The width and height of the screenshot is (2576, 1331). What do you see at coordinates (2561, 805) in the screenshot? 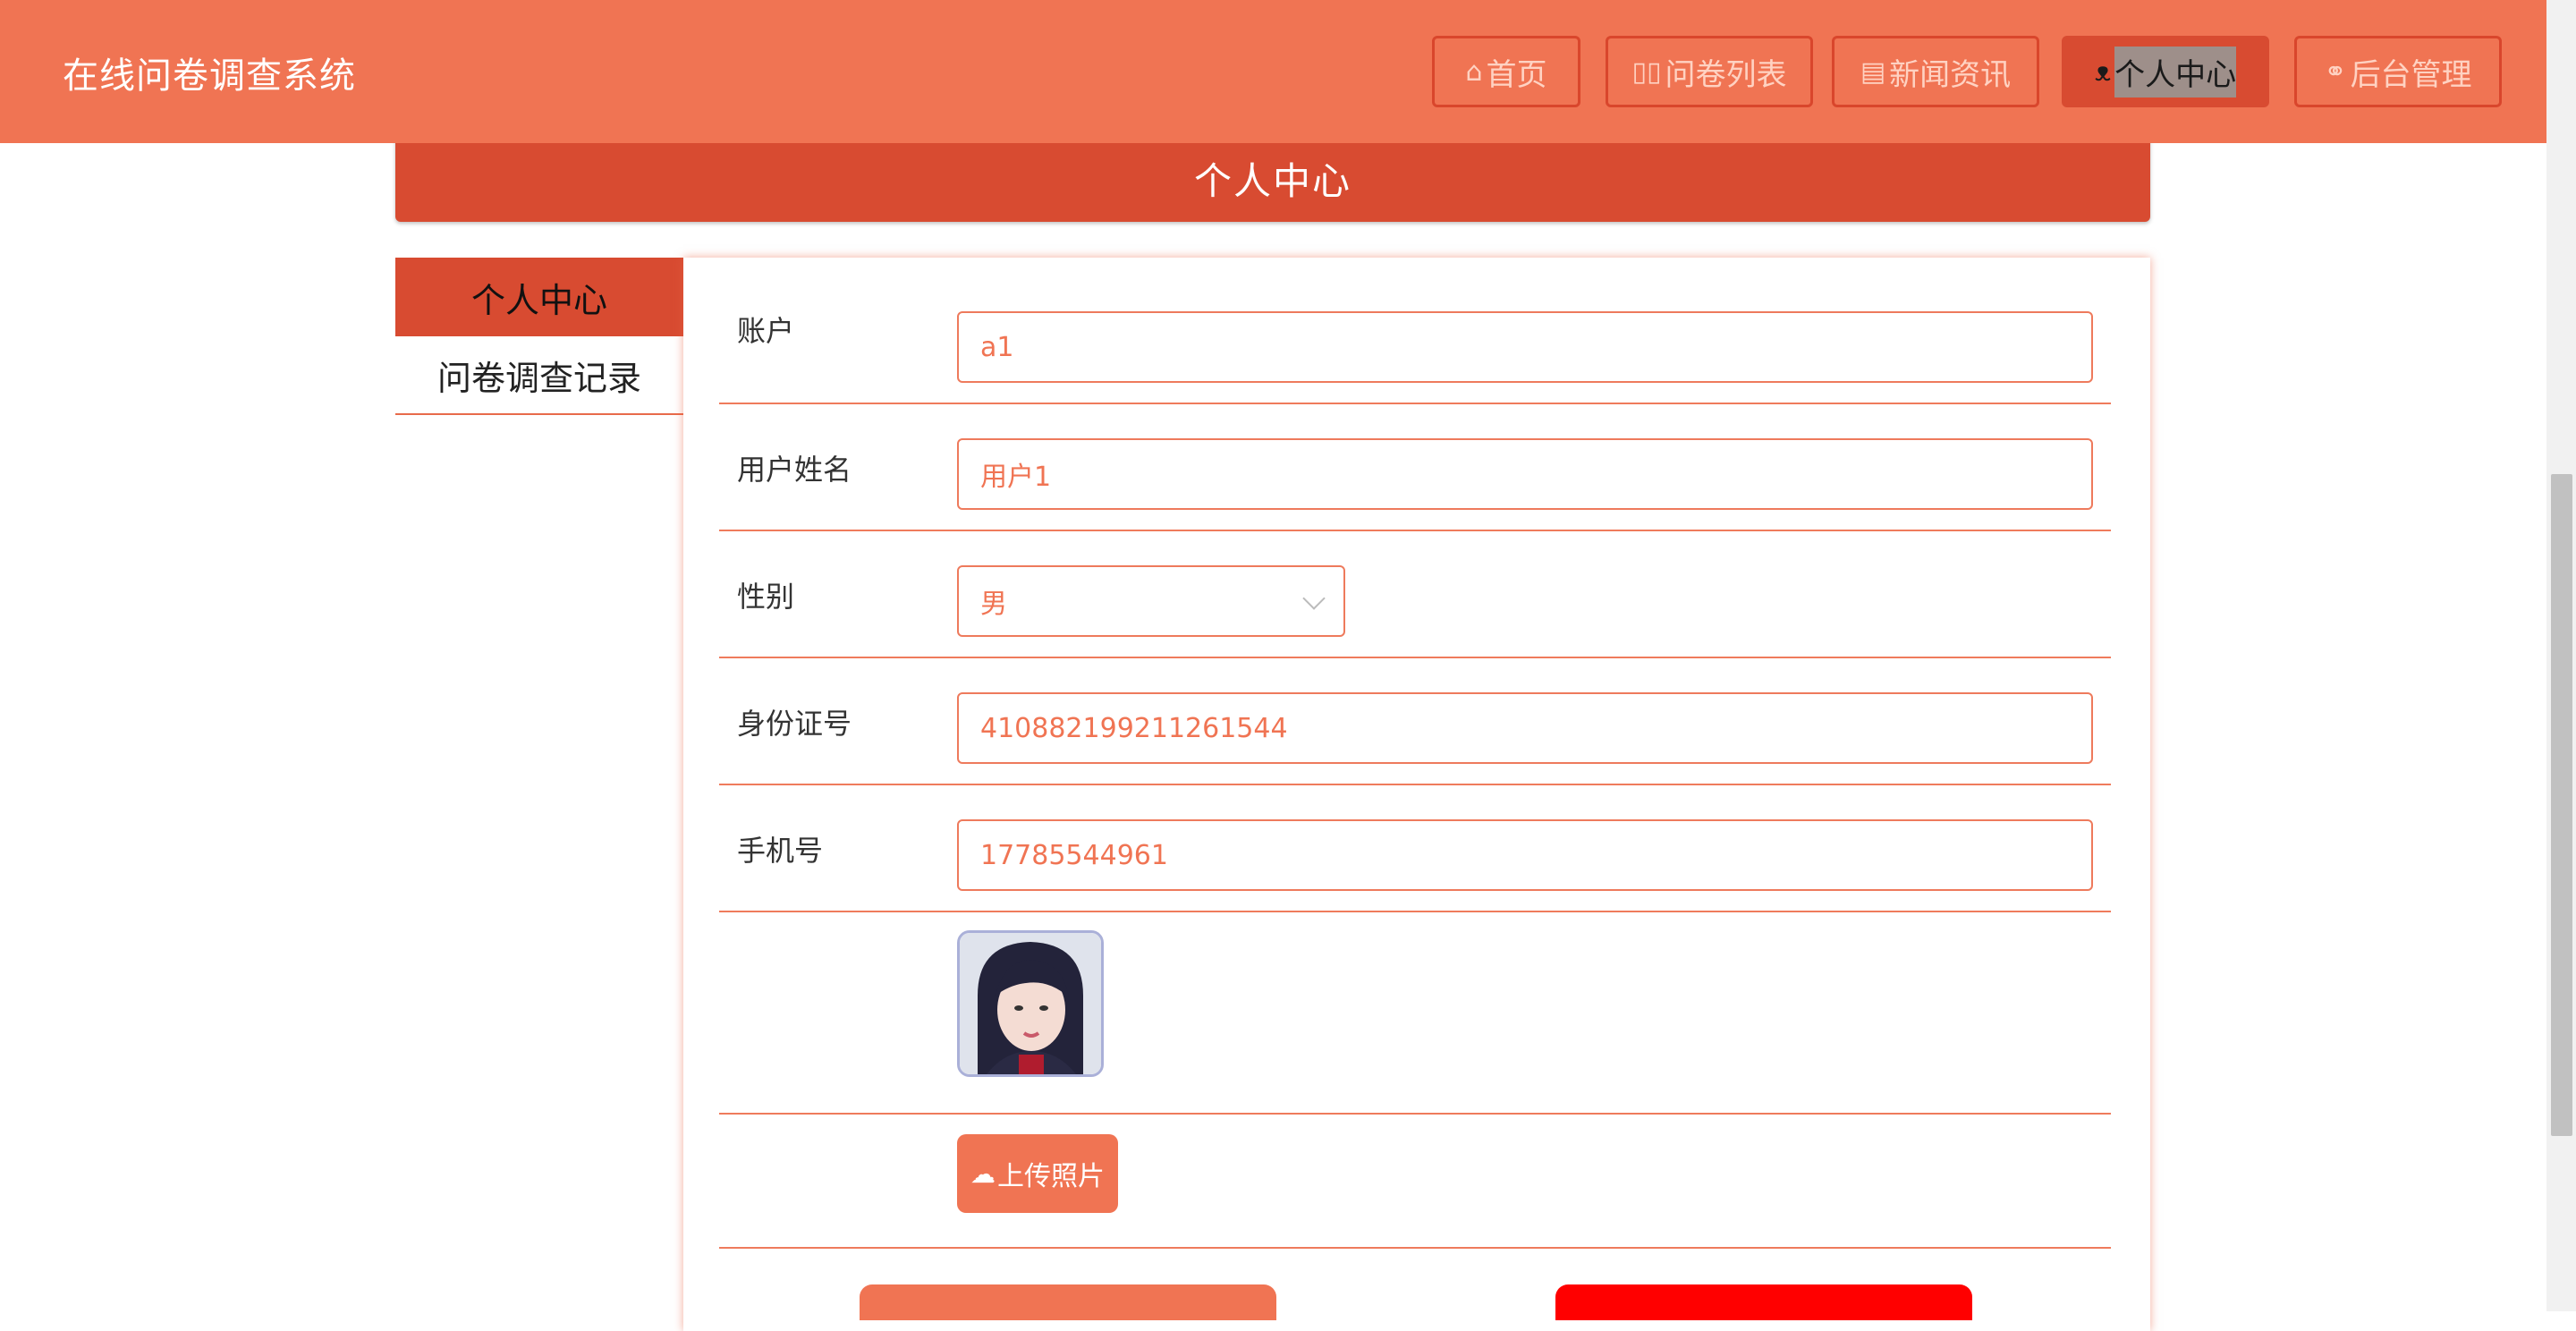
I see `scrollbar-thumb` at bounding box center [2561, 805].